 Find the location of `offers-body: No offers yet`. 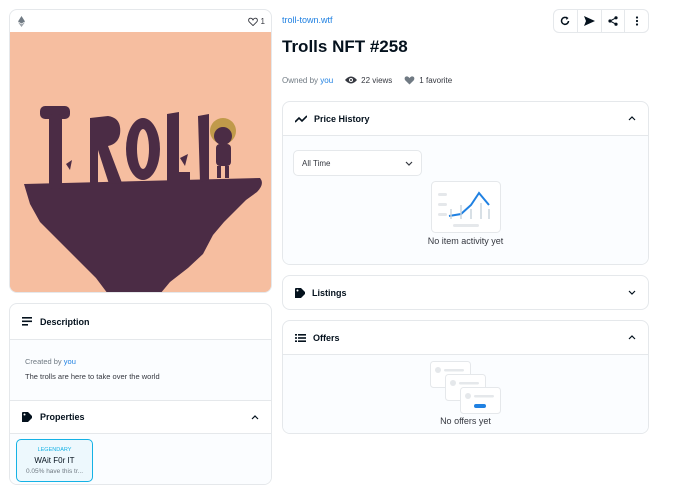

offers-body: No offers yet is located at coordinates (465, 393).